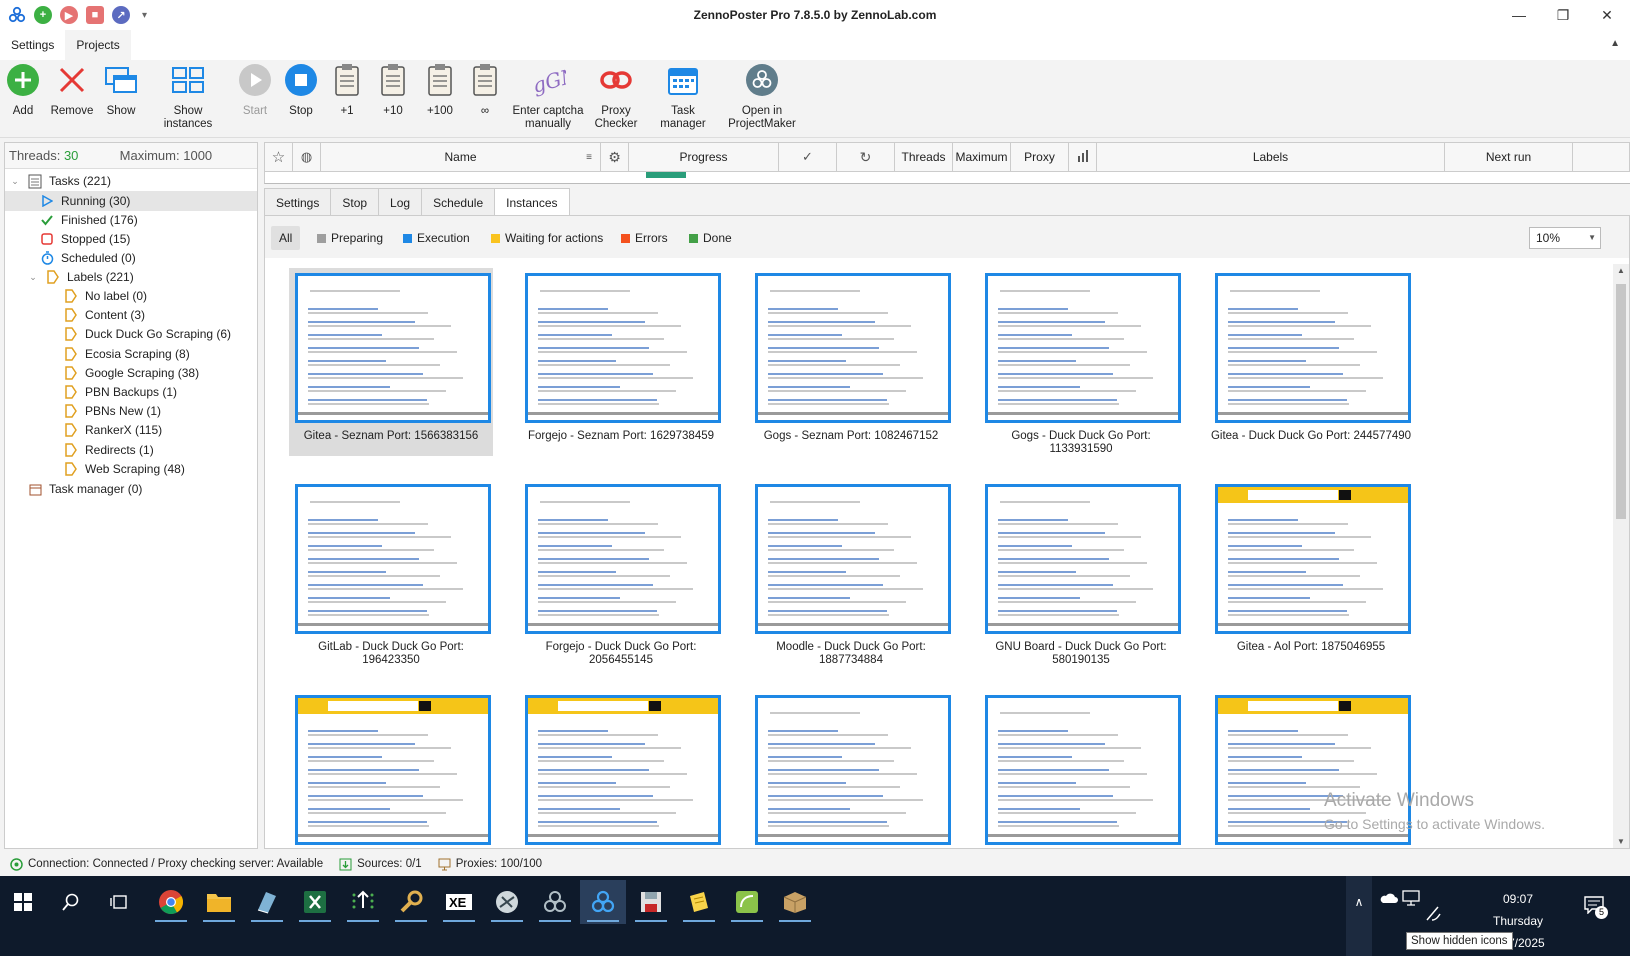  I want to click on collapse-ribbon-icon: ▲, so click(1615, 43).